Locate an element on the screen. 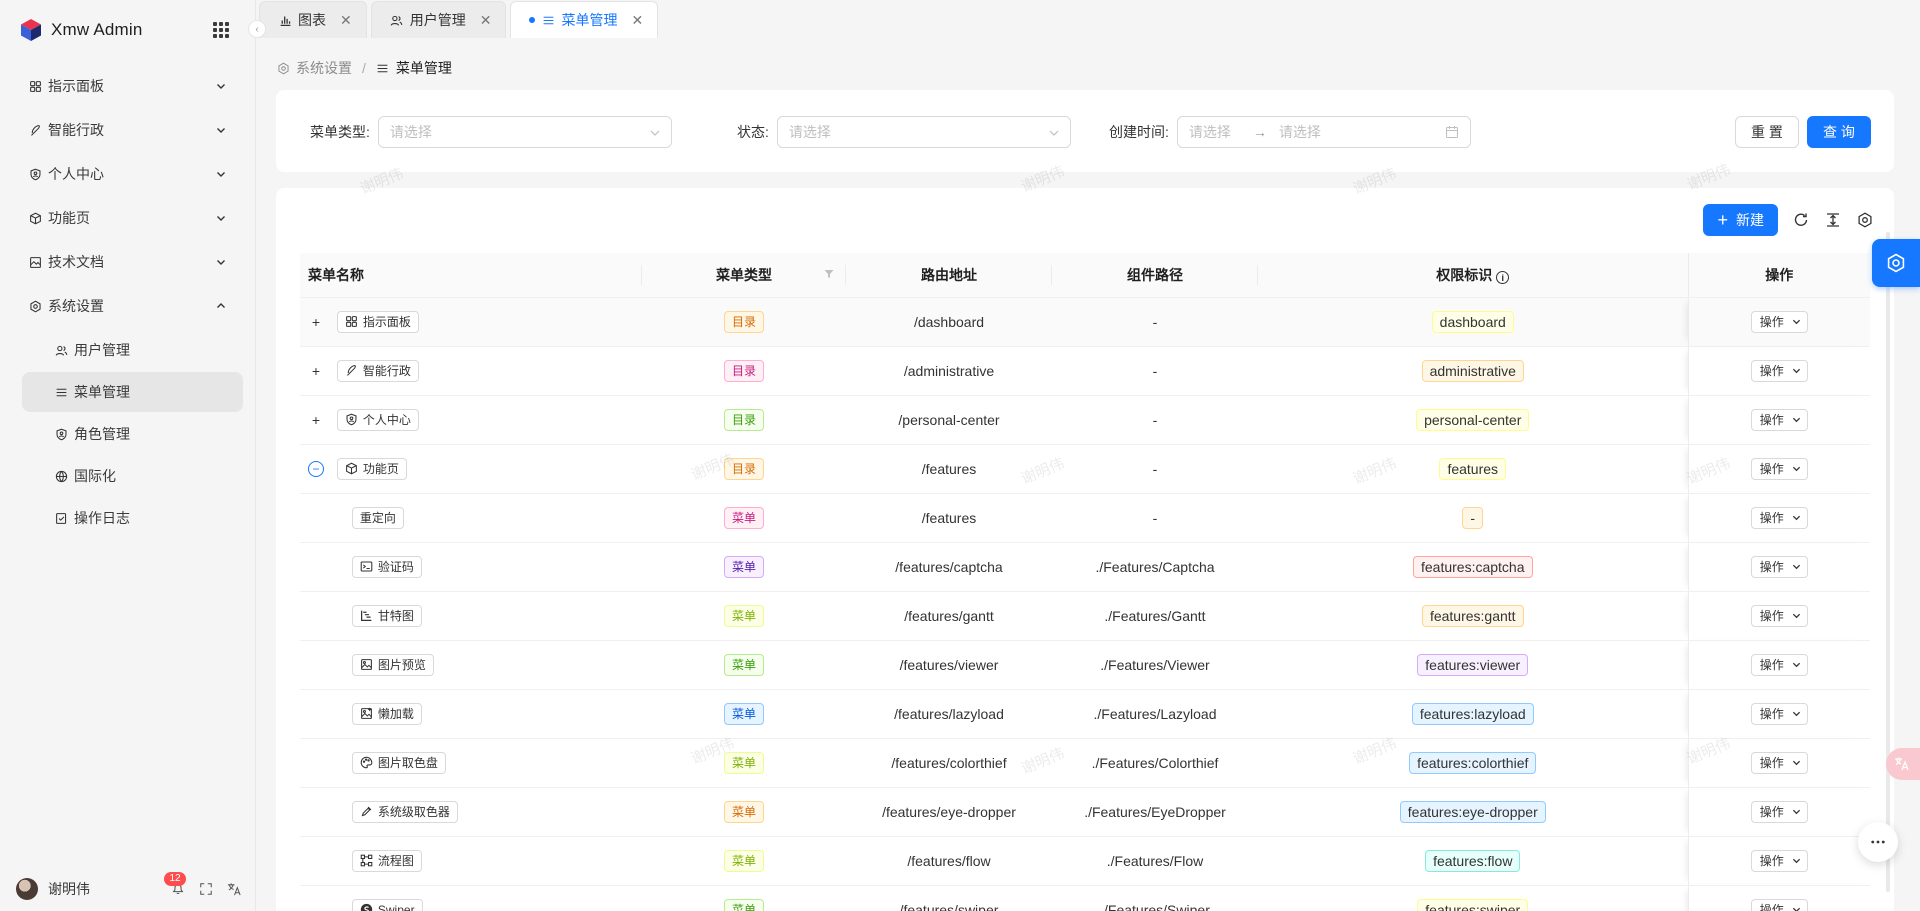 The image size is (1920, 911). box-icon is located at coordinates (351, 468).